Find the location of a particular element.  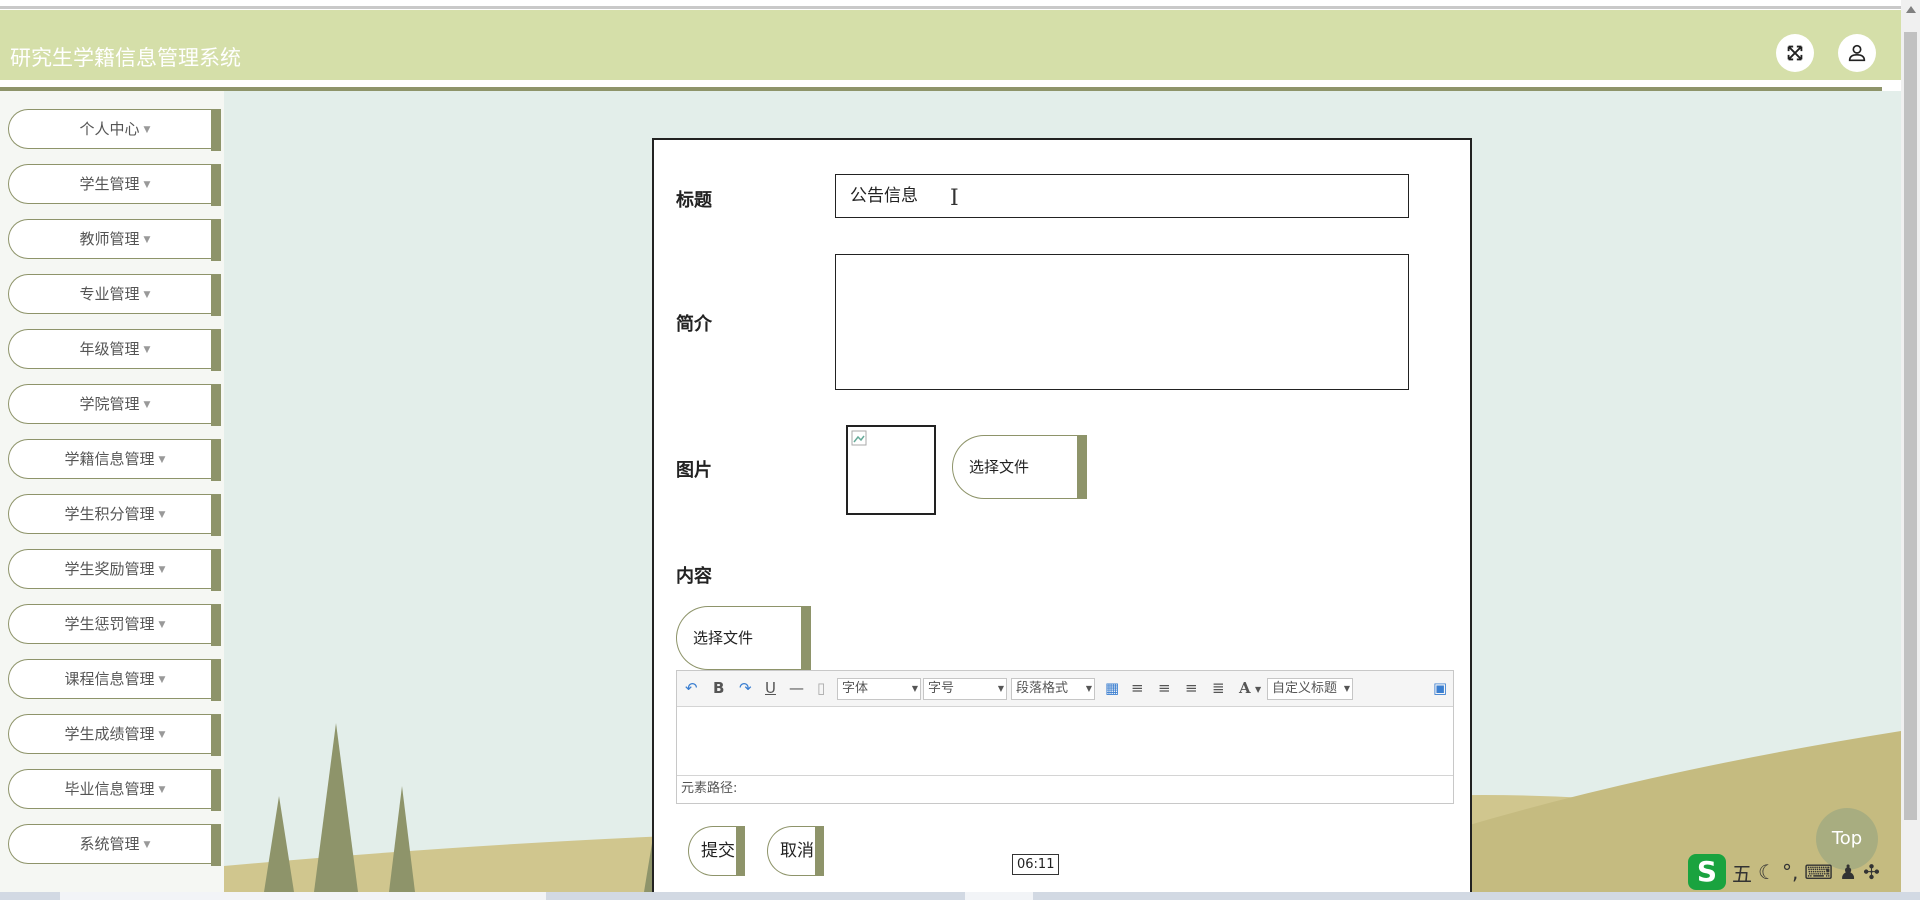

scroll-thumb is located at coordinates (1910, 426).